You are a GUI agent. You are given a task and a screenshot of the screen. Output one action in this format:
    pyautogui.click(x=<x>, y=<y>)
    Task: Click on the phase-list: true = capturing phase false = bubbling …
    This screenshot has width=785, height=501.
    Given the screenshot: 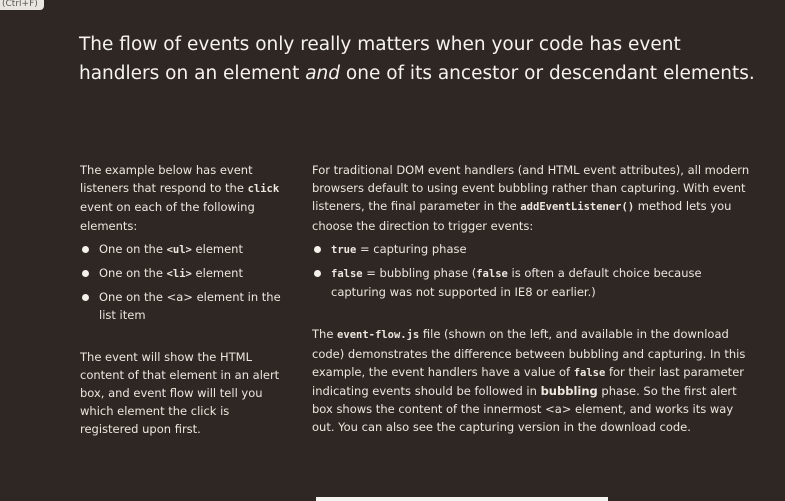 What is the action you would take?
    pyautogui.click(x=532, y=271)
    